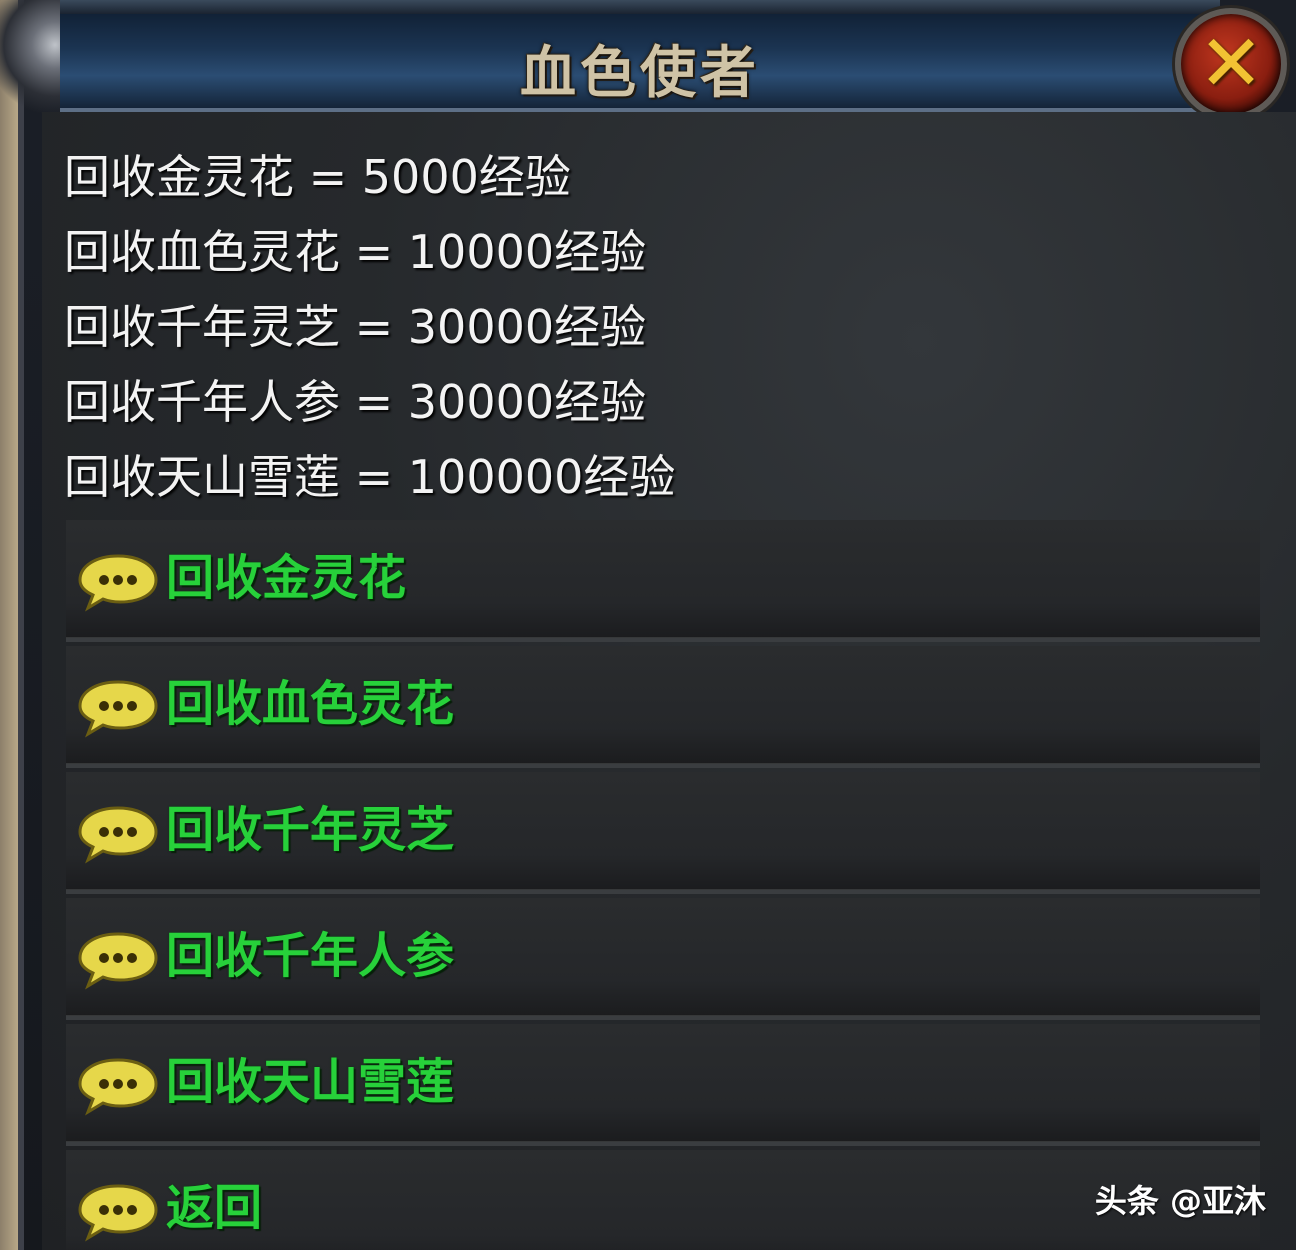 This screenshot has width=1296, height=1250. Describe the element at coordinates (370, 477) in the screenshot. I see `info-line: 回收天山雪莲 = 100000经验` at that location.